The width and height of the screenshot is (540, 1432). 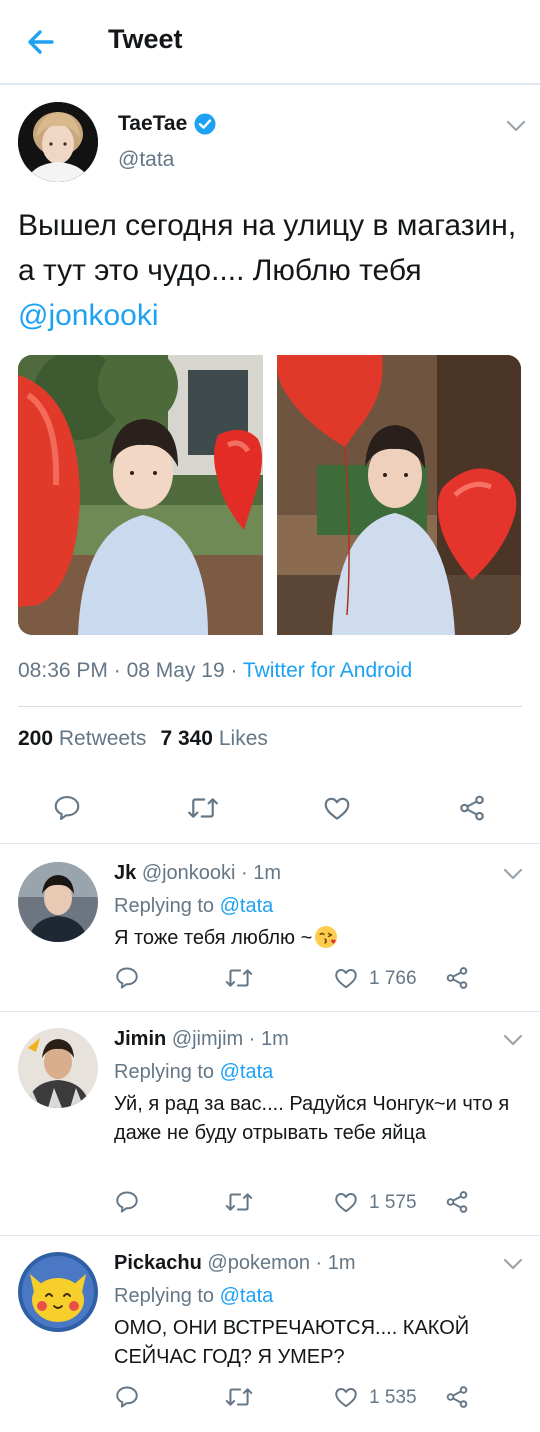 What do you see at coordinates (213, 738) in the screenshot?
I see `likes-stat: 7 340 Likes` at bounding box center [213, 738].